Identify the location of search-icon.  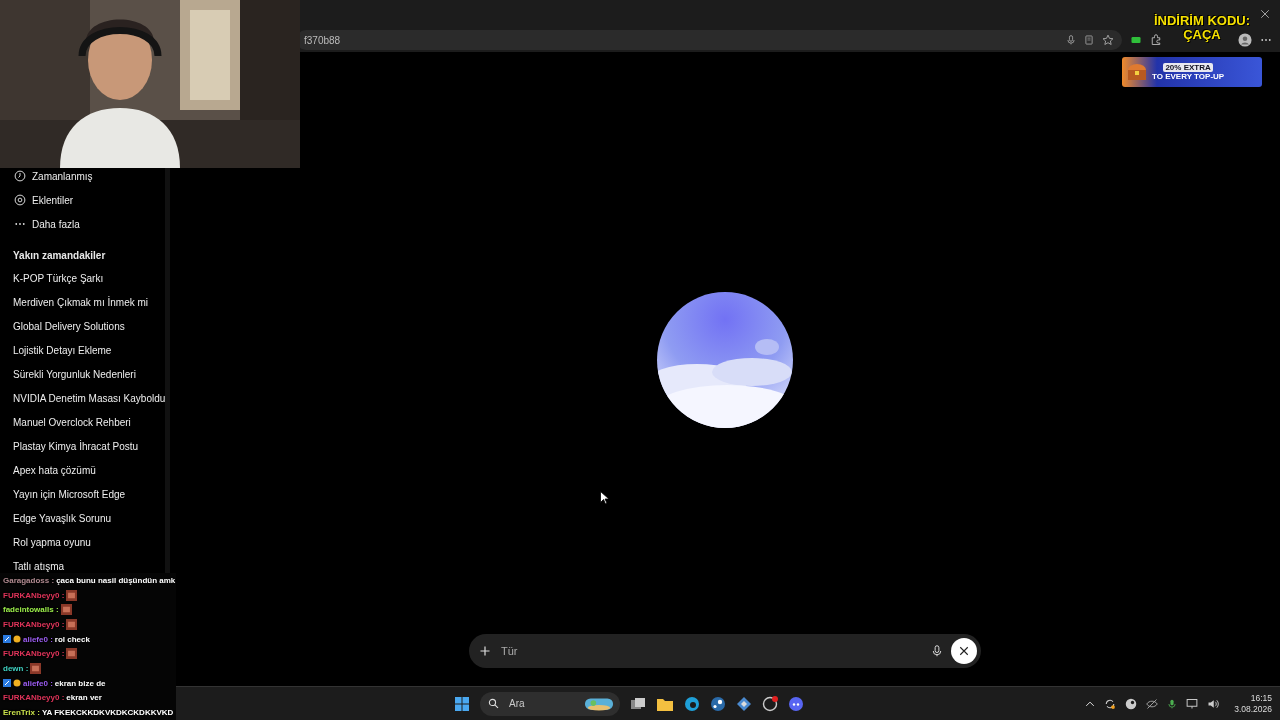
(493, 703).